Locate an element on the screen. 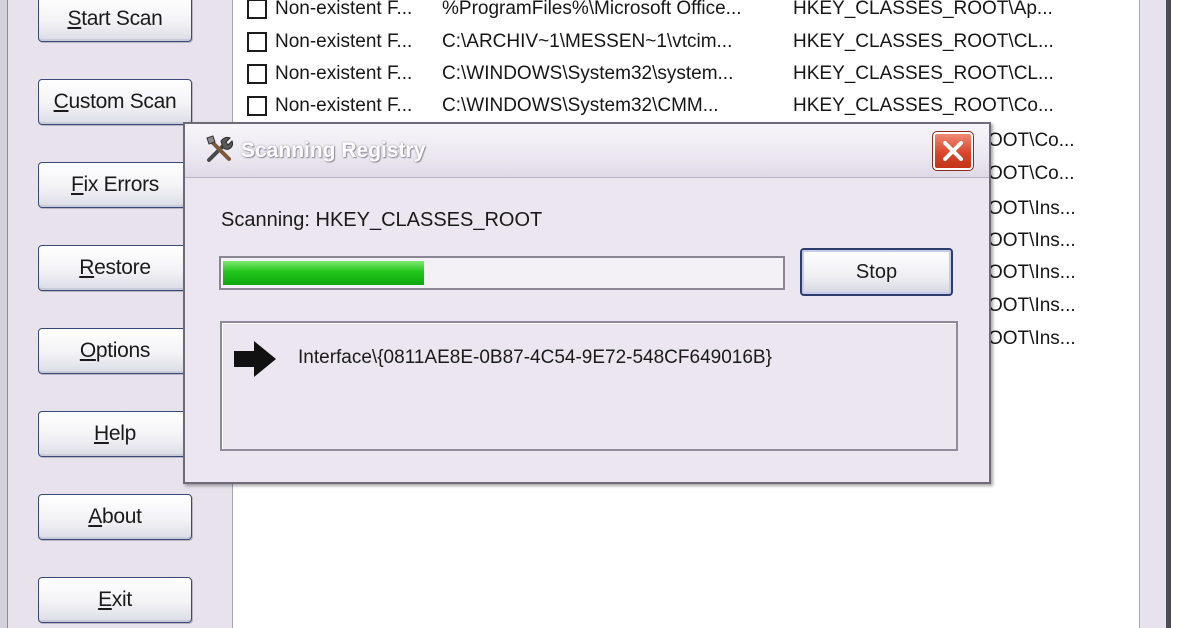  about-button: About is located at coordinates (115, 517).